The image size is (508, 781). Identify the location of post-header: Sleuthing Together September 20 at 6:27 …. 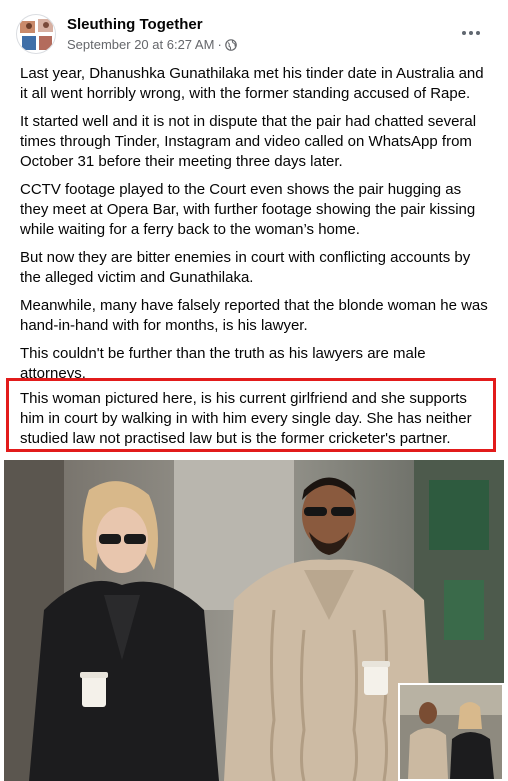
(255, 34).